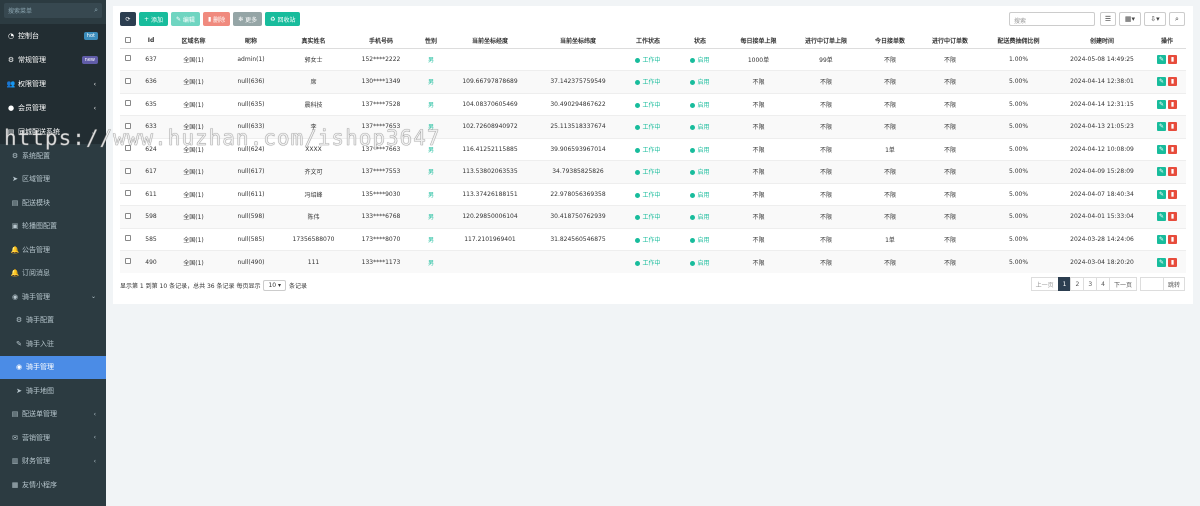 This screenshot has height=506, width=1200. What do you see at coordinates (1173, 284) in the screenshot?
I see `page-jump-button: 跳转` at bounding box center [1173, 284].